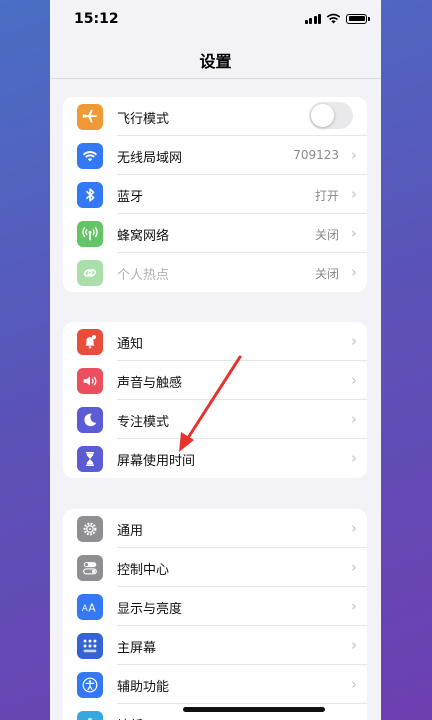 The width and height of the screenshot is (432, 720). What do you see at coordinates (254, 709) in the screenshot?
I see `home-indicator` at bounding box center [254, 709].